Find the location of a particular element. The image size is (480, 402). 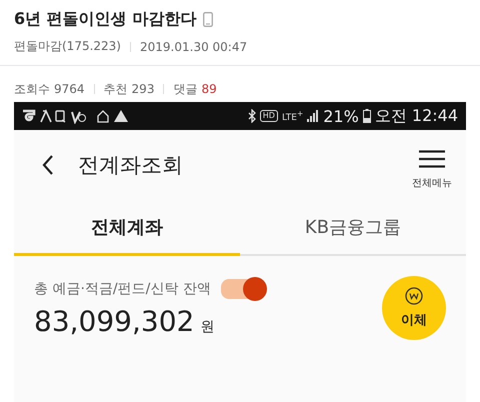

transfer-button: 이체 is located at coordinates (414, 308).